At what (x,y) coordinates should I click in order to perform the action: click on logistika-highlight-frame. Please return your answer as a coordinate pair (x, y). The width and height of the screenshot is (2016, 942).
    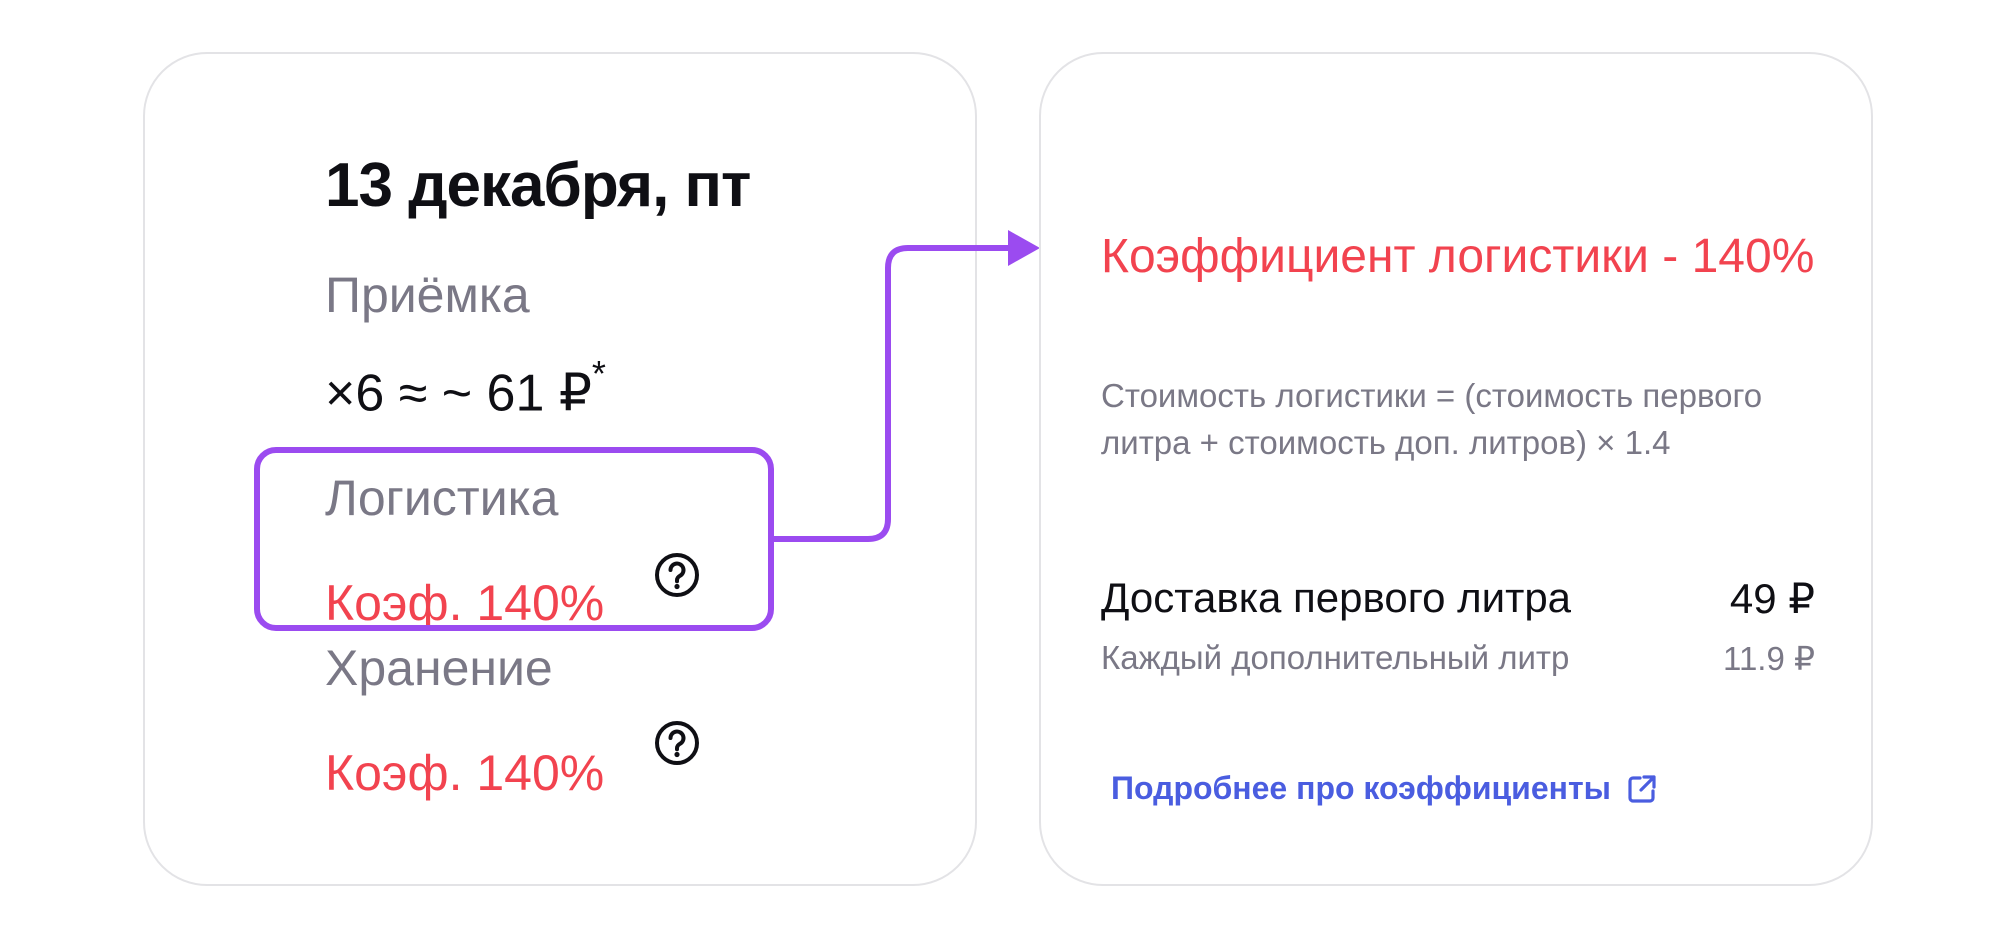
    Looking at the image, I should click on (514, 539).